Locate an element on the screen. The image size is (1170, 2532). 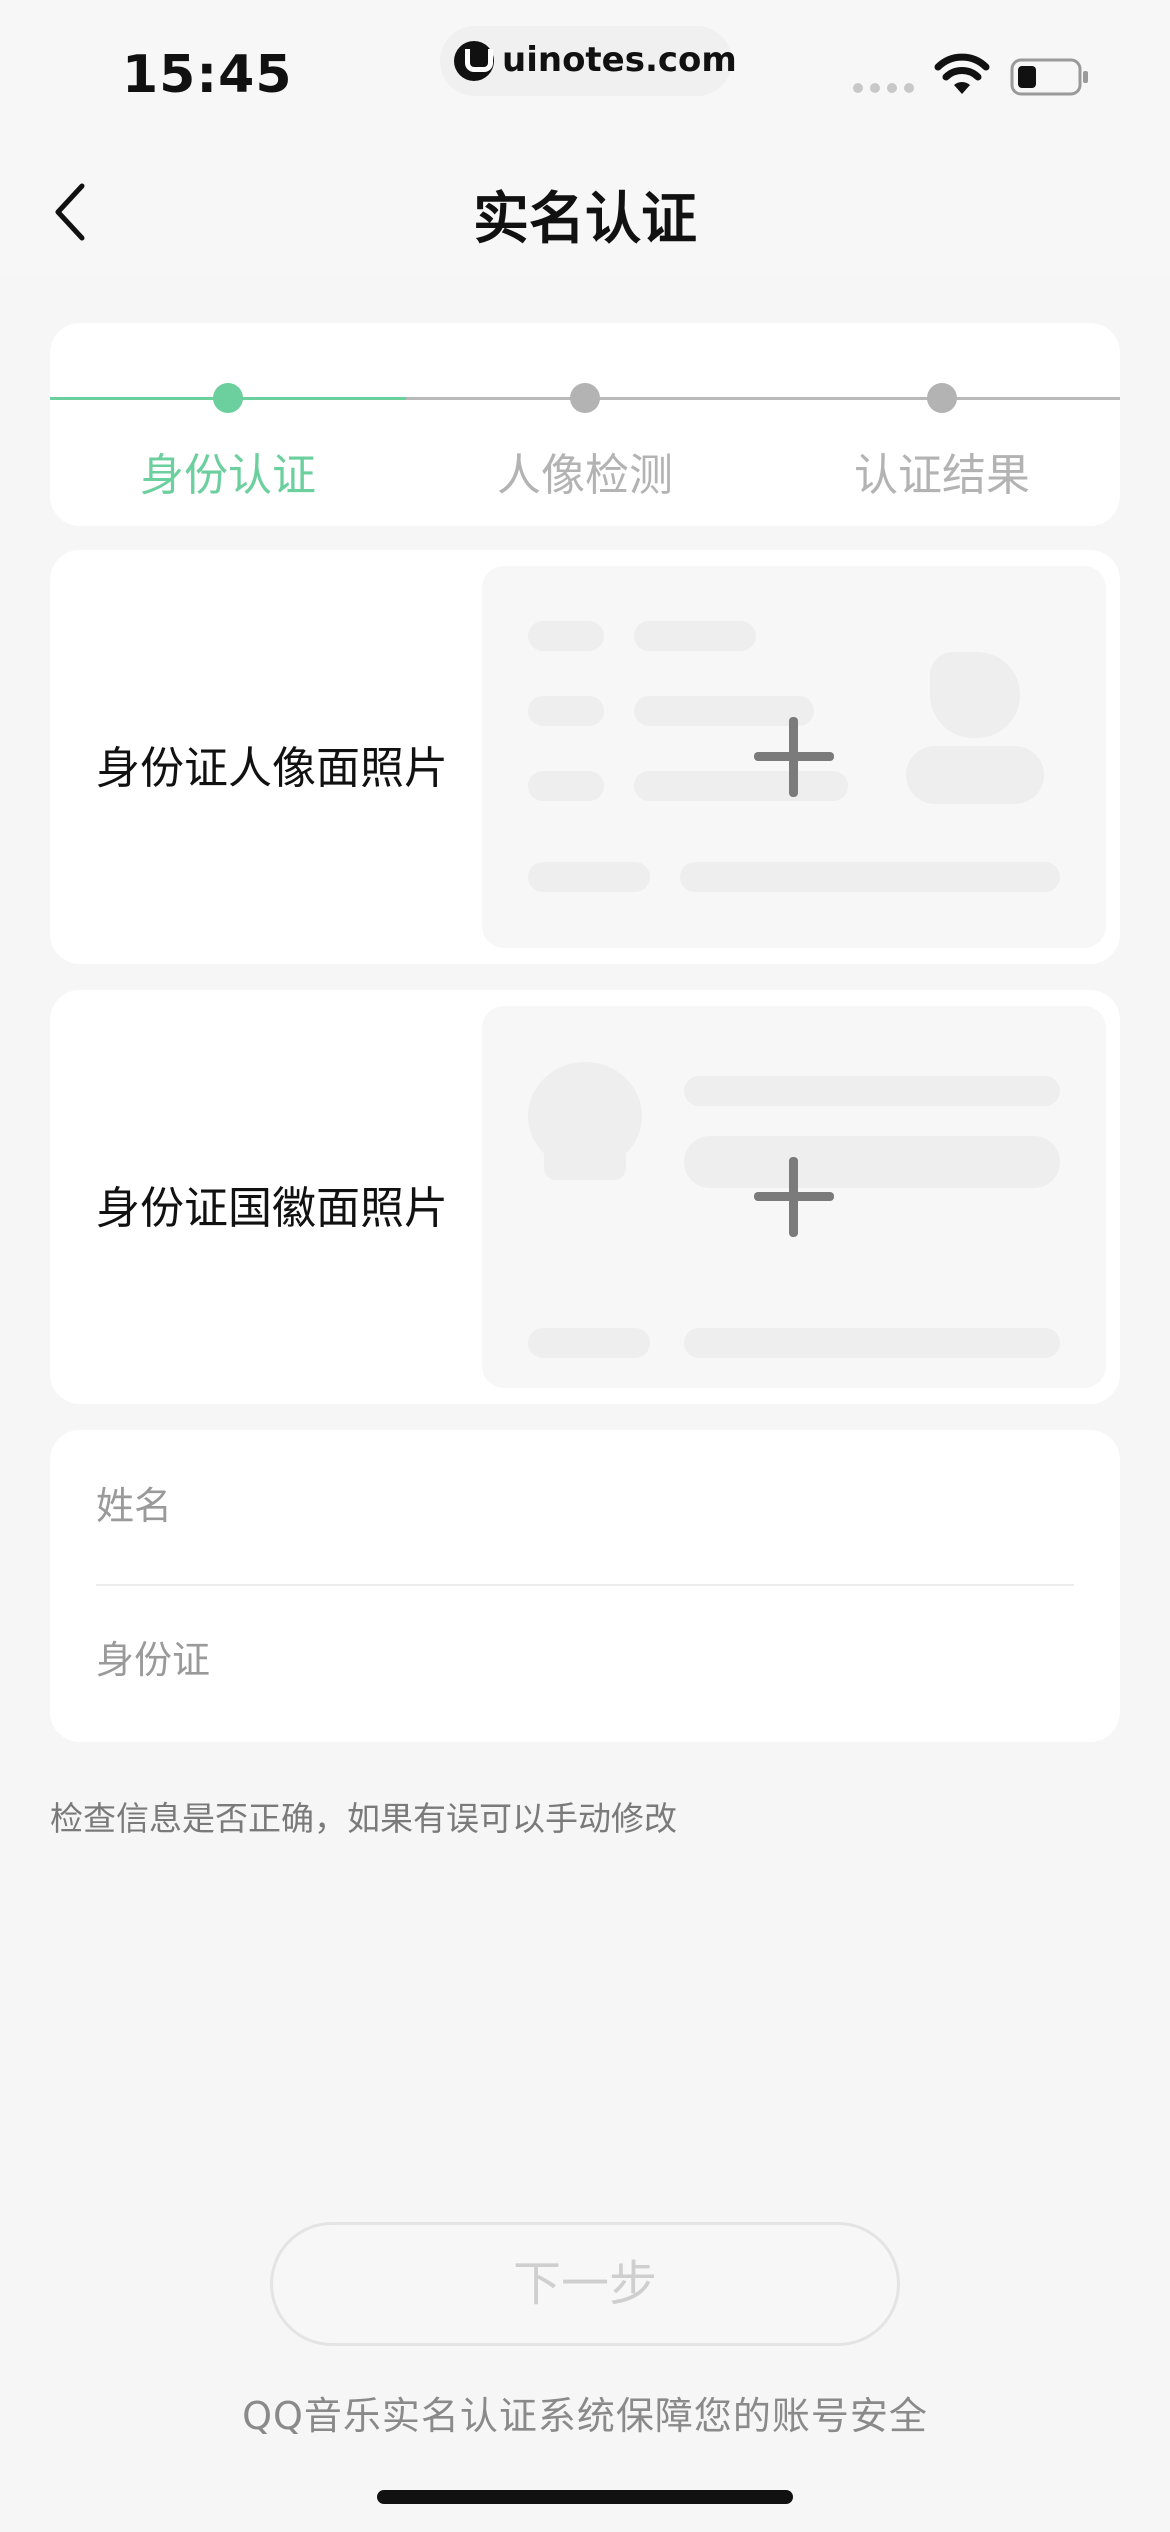
id-back-card: 身份证国徽面照片 is located at coordinates (585, 1197).